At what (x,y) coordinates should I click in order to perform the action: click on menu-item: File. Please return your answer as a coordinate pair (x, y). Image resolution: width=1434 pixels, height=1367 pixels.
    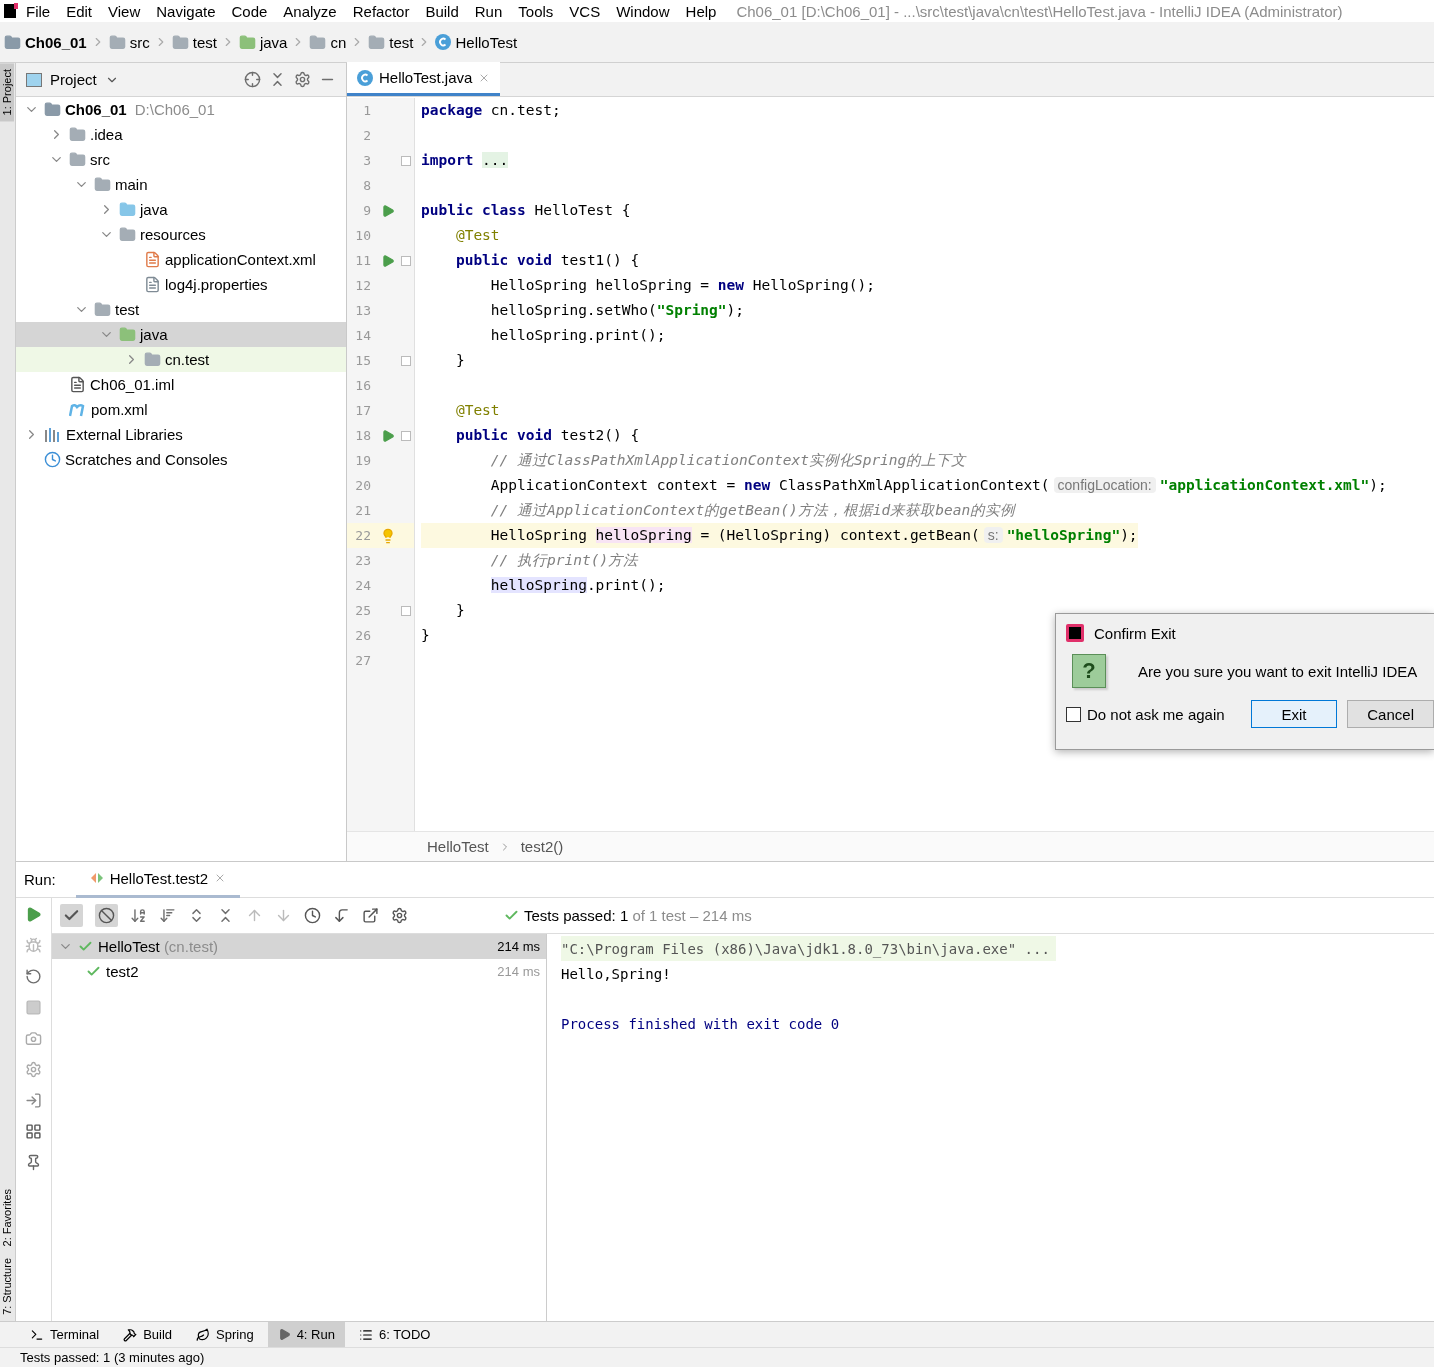
    Looking at the image, I should click on (38, 11).